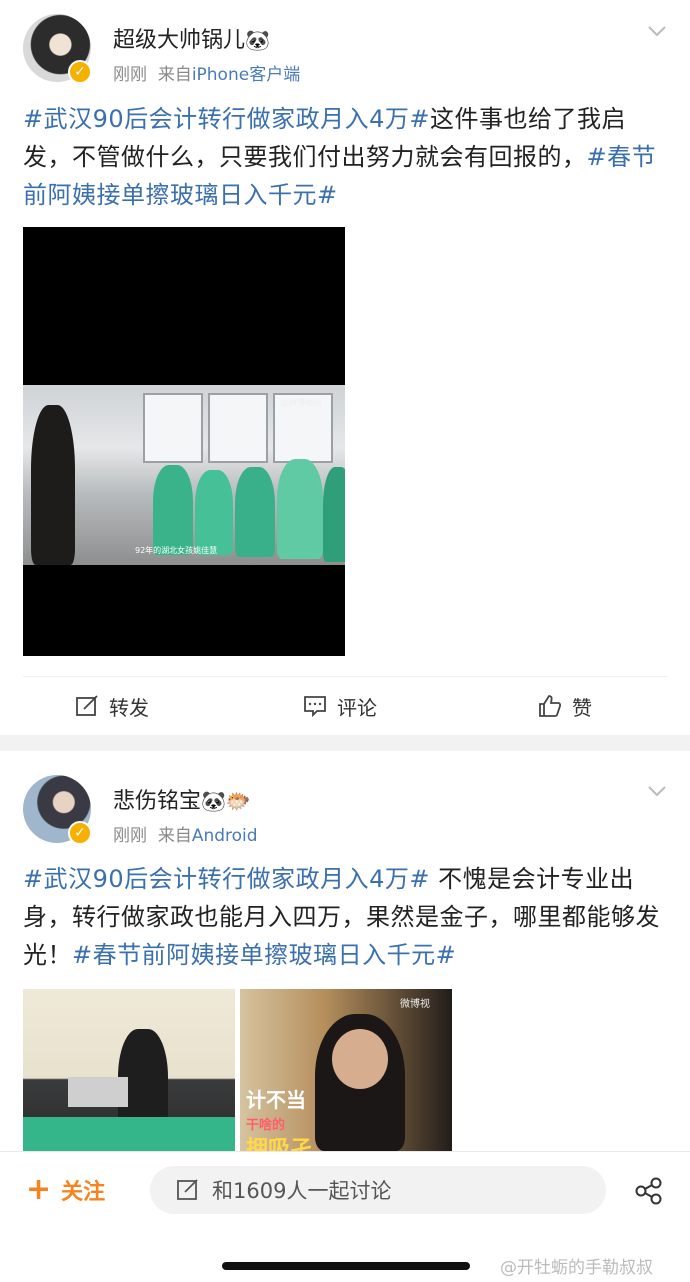 This screenshot has height=1282, width=690. I want to click on comment-icon, so click(315, 707).